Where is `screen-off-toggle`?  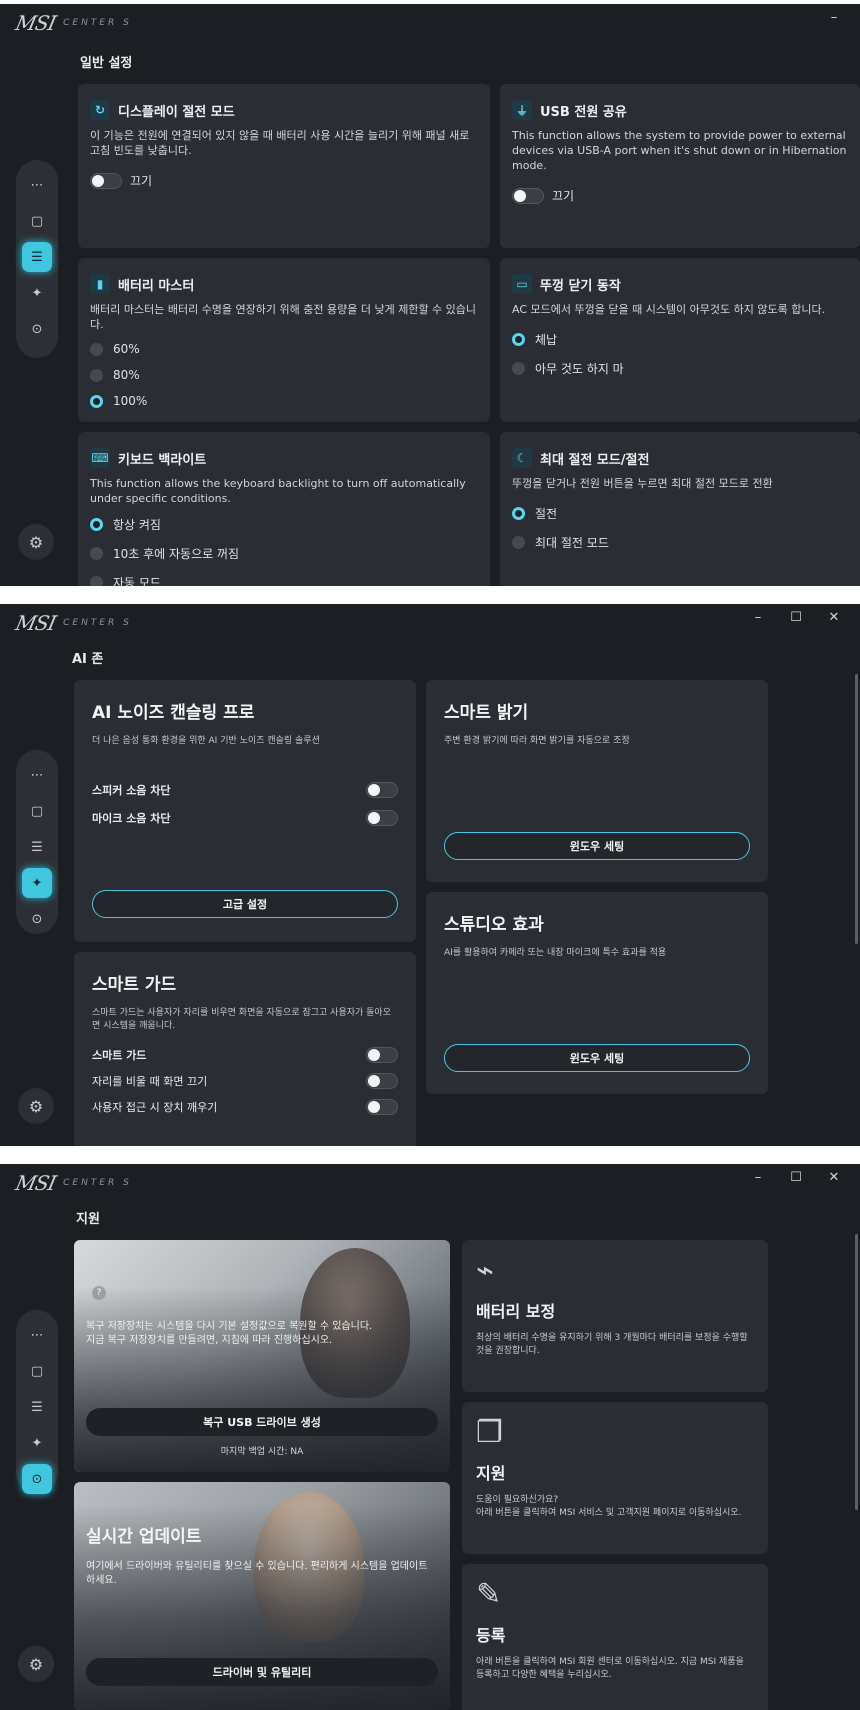
screen-off-toggle is located at coordinates (382, 1081).